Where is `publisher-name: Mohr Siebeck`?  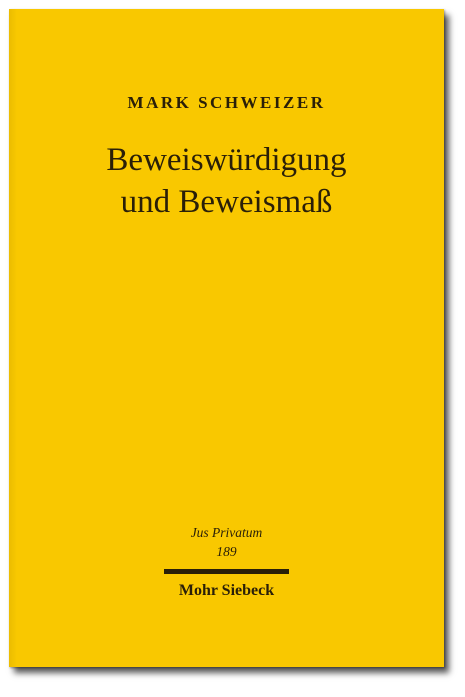 publisher-name: Mohr Siebeck is located at coordinates (226, 590).